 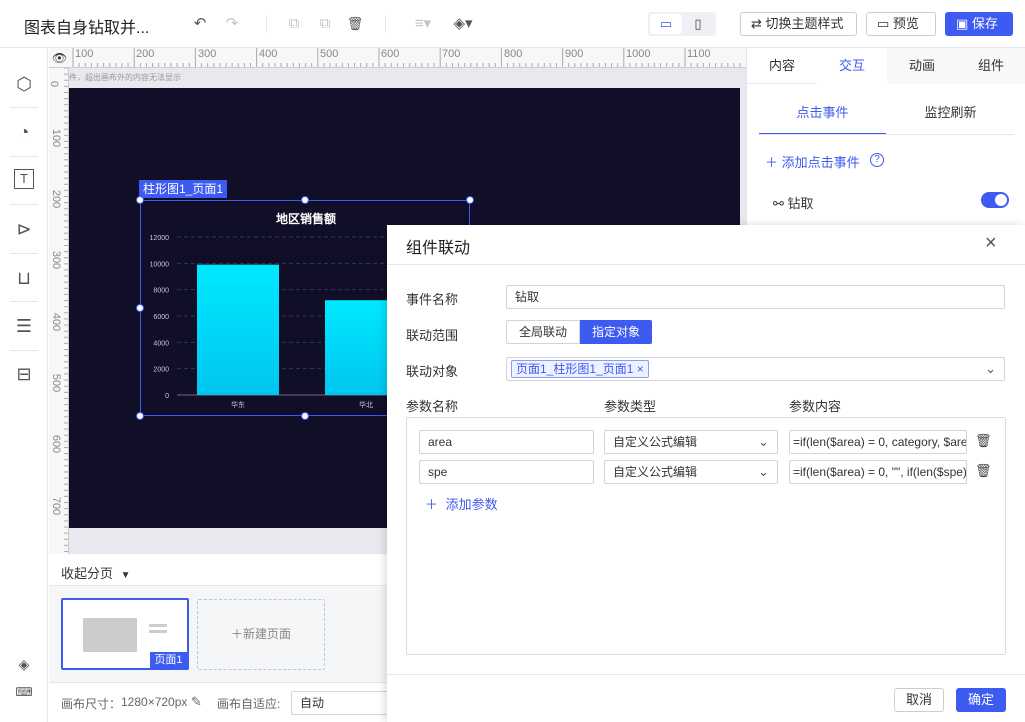 What do you see at coordinates (24, 229) in the screenshot?
I see `video-icon: ⊳` at bounding box center [24, 229].